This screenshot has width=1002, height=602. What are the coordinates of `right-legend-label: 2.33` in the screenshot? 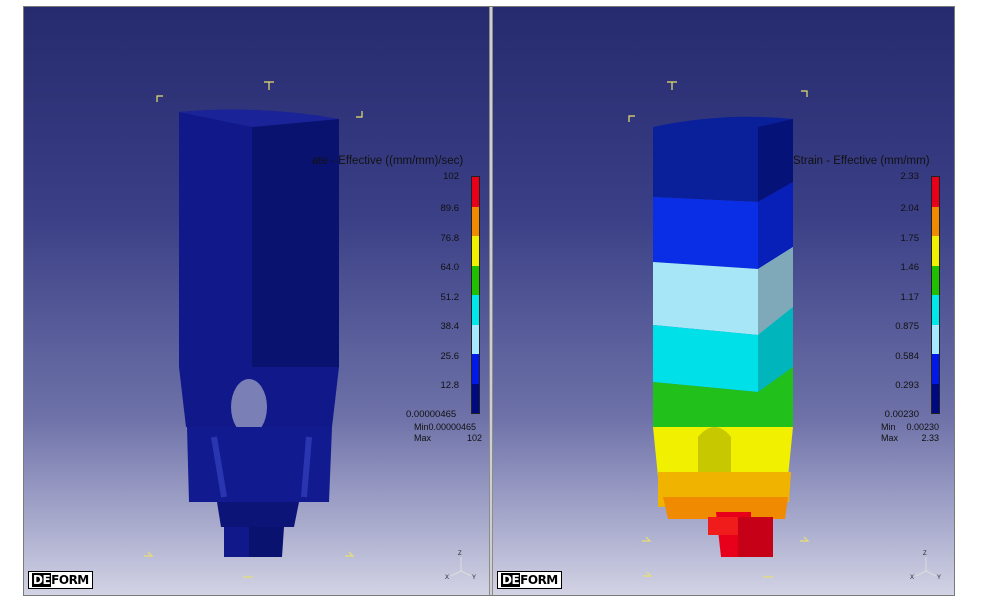 It's located at (910, 176).